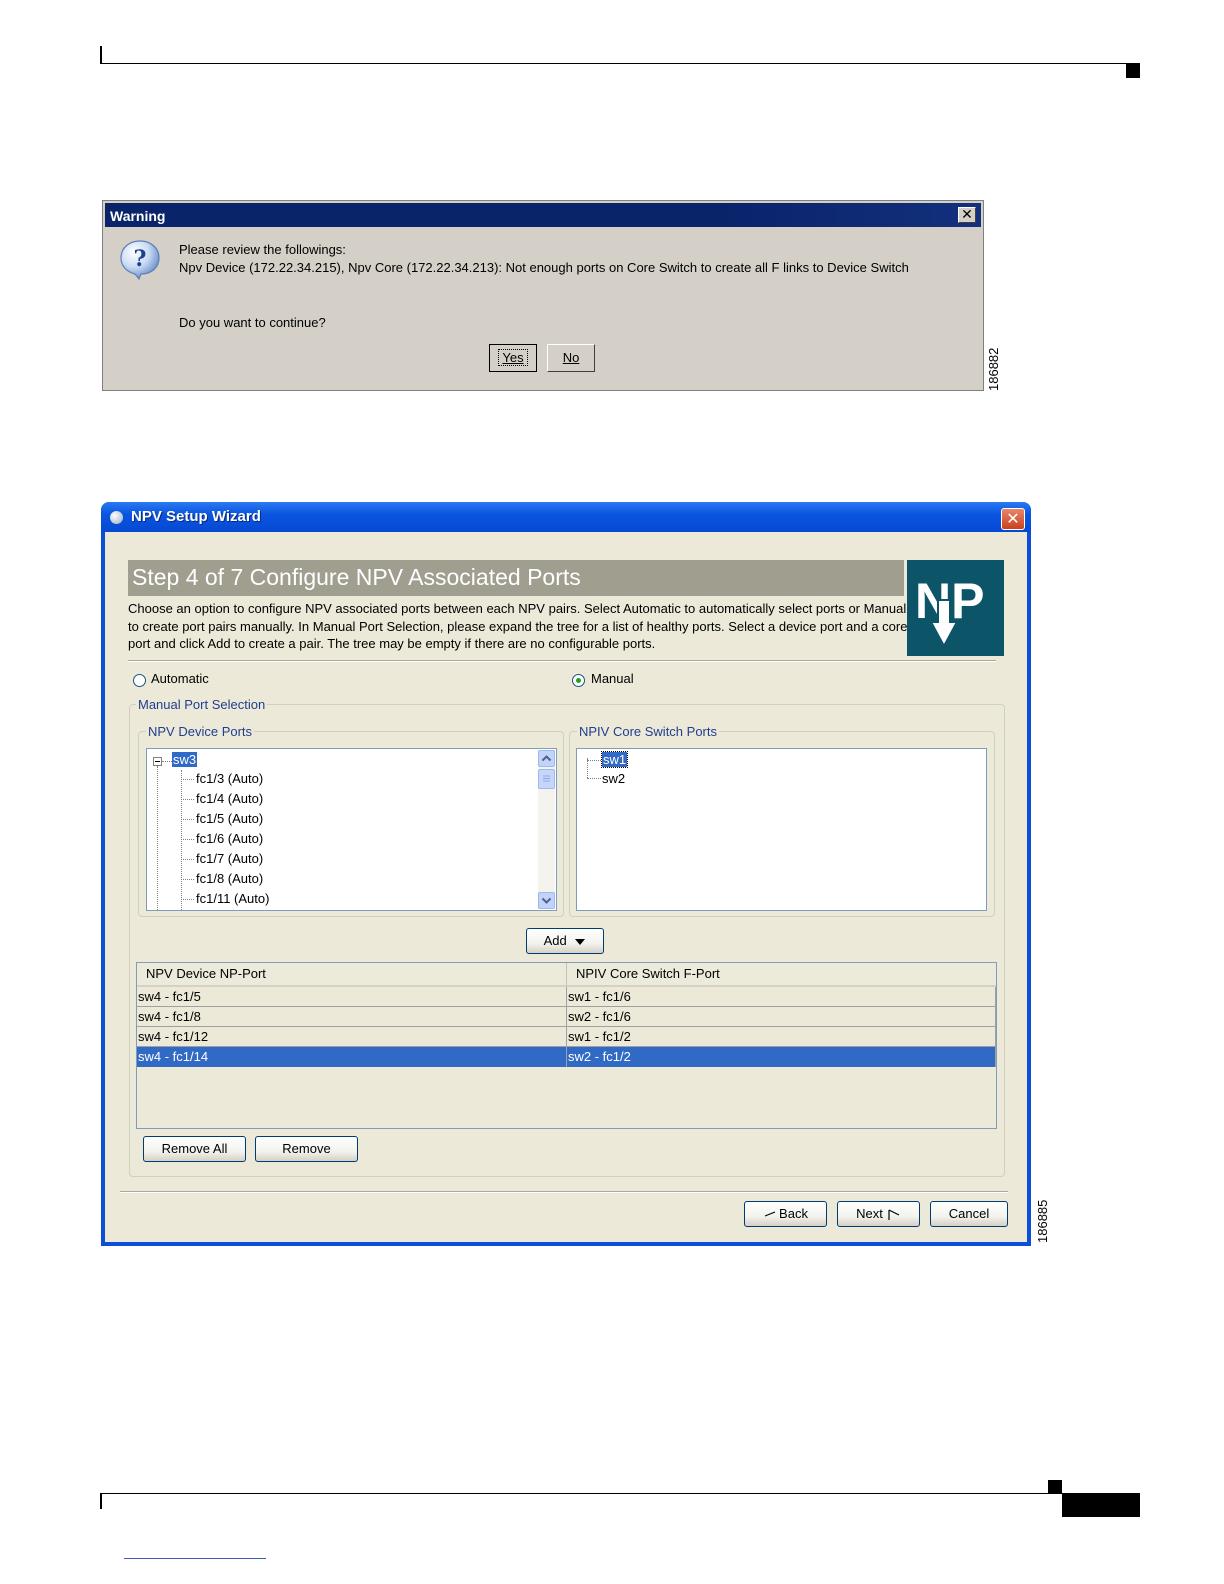 The height and width of the screenshot is (1584, 1224). What do you see at coordinates (781, 975) in the screenshot?
I see `column-header-core-f-port: NPIV Core Switch F-Port` at bounding box center [781, 975].